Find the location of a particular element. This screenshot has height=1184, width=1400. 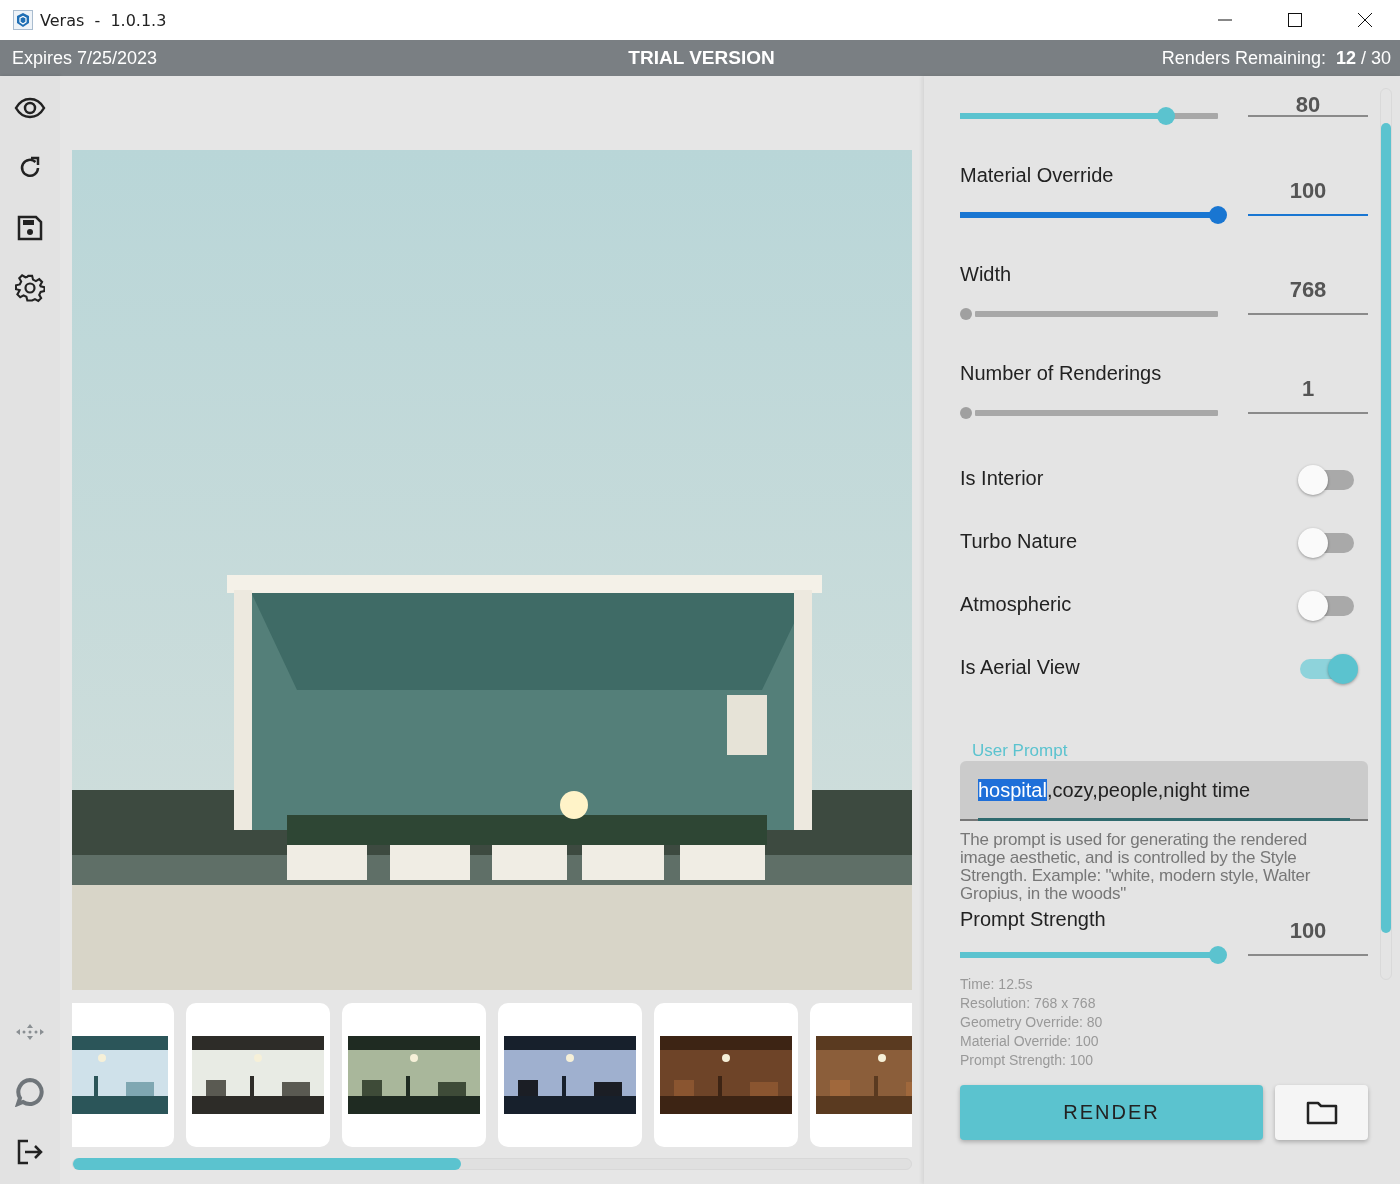

value-field: 768 is located at coordinates (1308, 296).